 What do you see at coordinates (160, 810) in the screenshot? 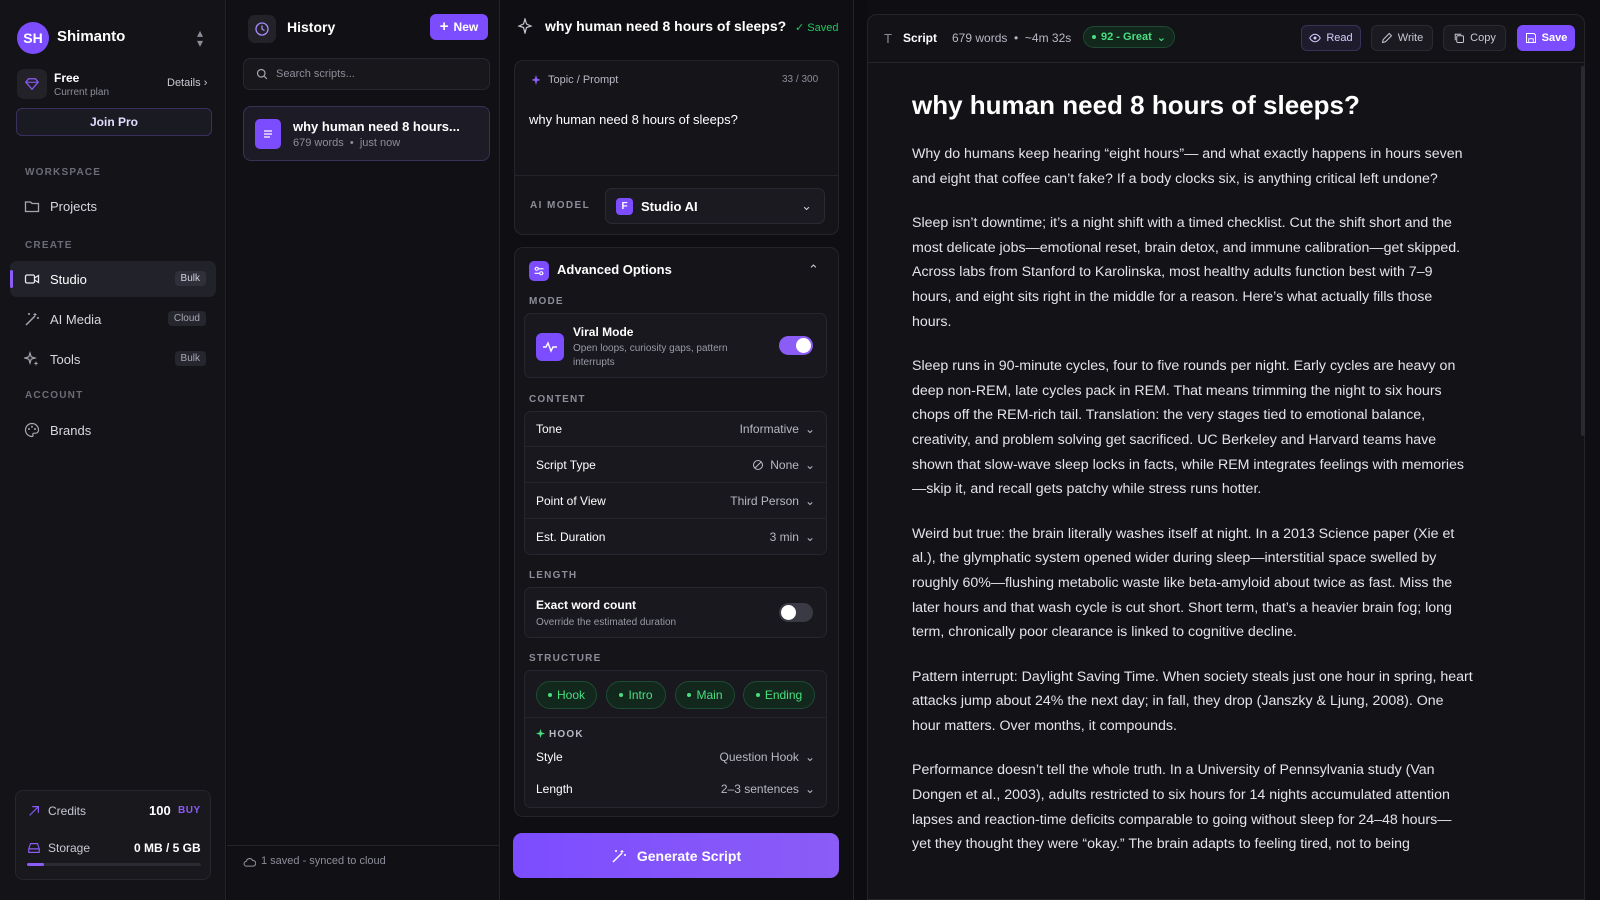
I see `credits-value: 100` at bounding box center [160, 810].